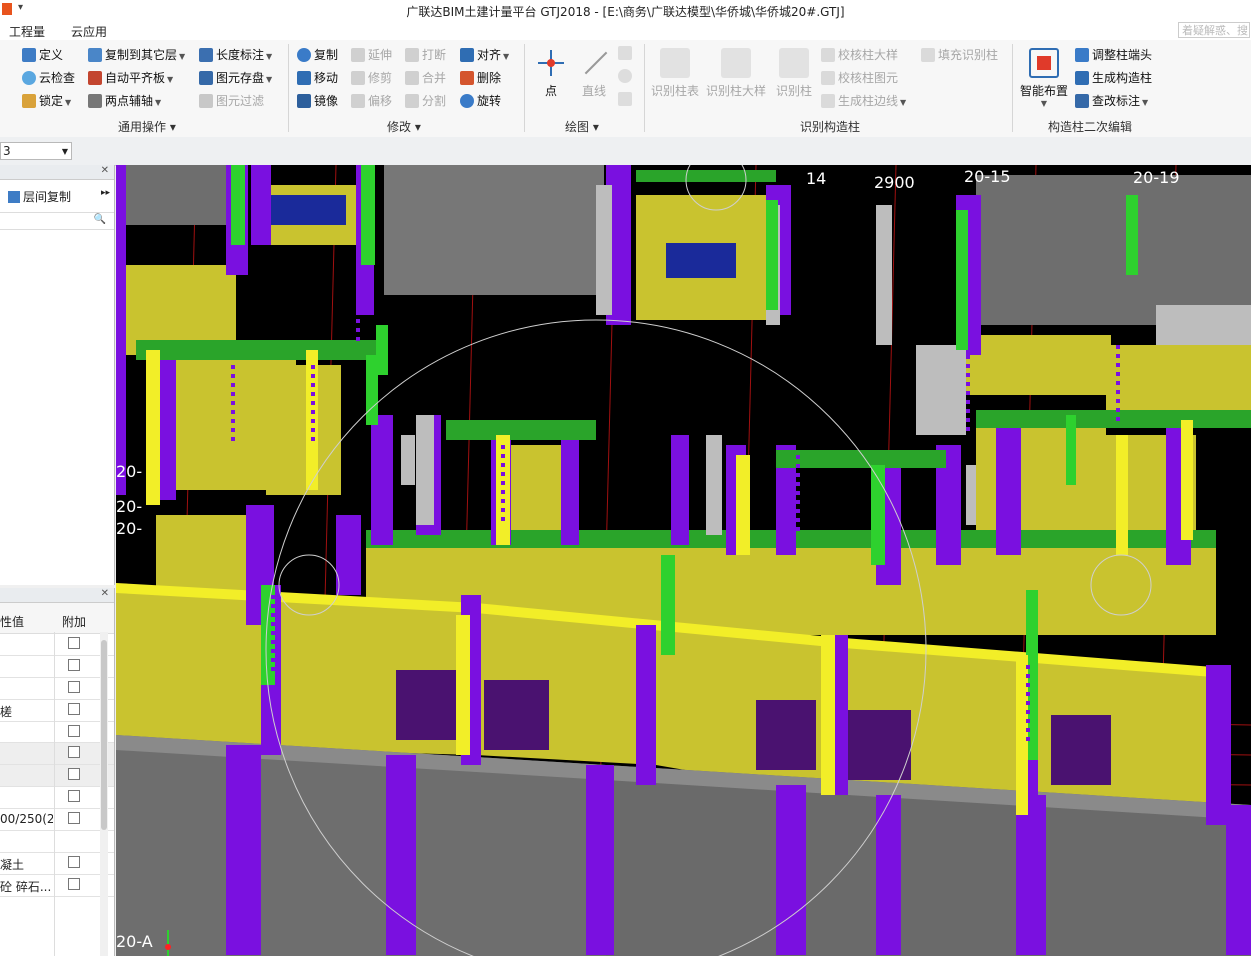 This screenshot has height=956, width=1251. Describe the element at coordinates (36, 151) in the screenshot. I see `floor-select: 3 ▼` at that location.